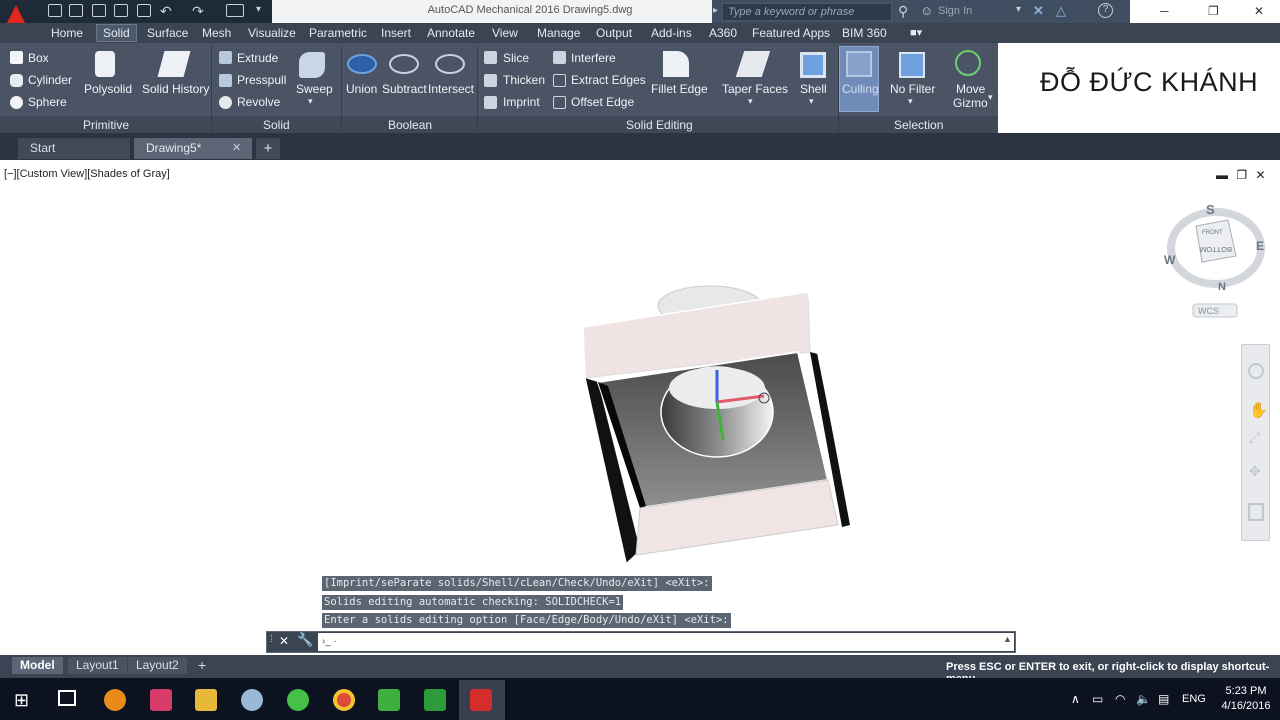  I want to click on tray-chevron-icon: ∧, so click(1075, 699).